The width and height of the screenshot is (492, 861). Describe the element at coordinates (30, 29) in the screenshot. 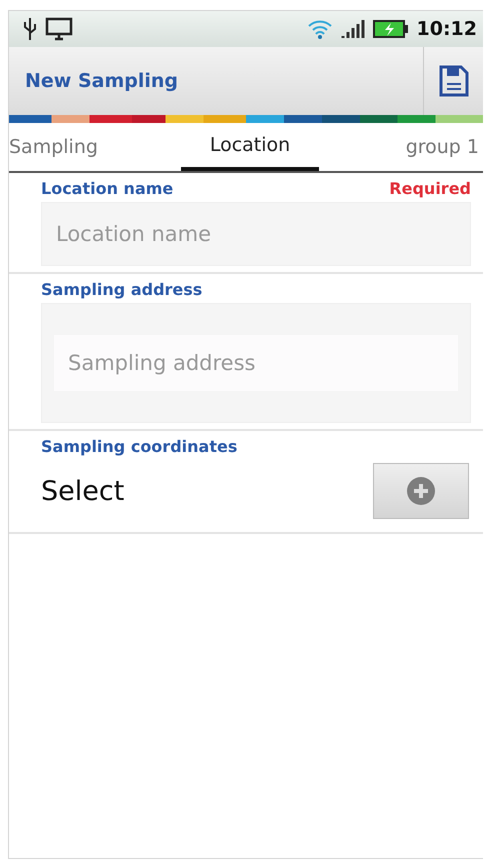

I see `usb-icon` at that location.